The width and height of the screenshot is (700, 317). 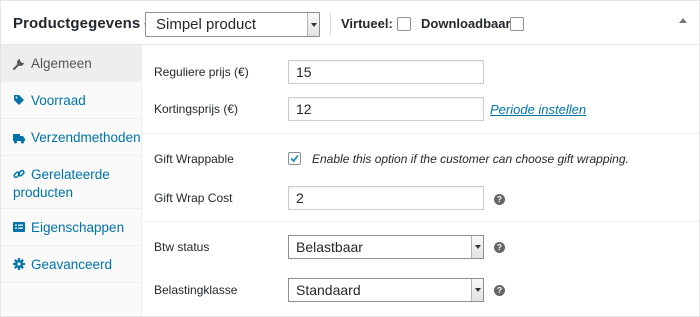 I want to click on tab-label-line1: Gerelateerde, so click(x=70, y=174).